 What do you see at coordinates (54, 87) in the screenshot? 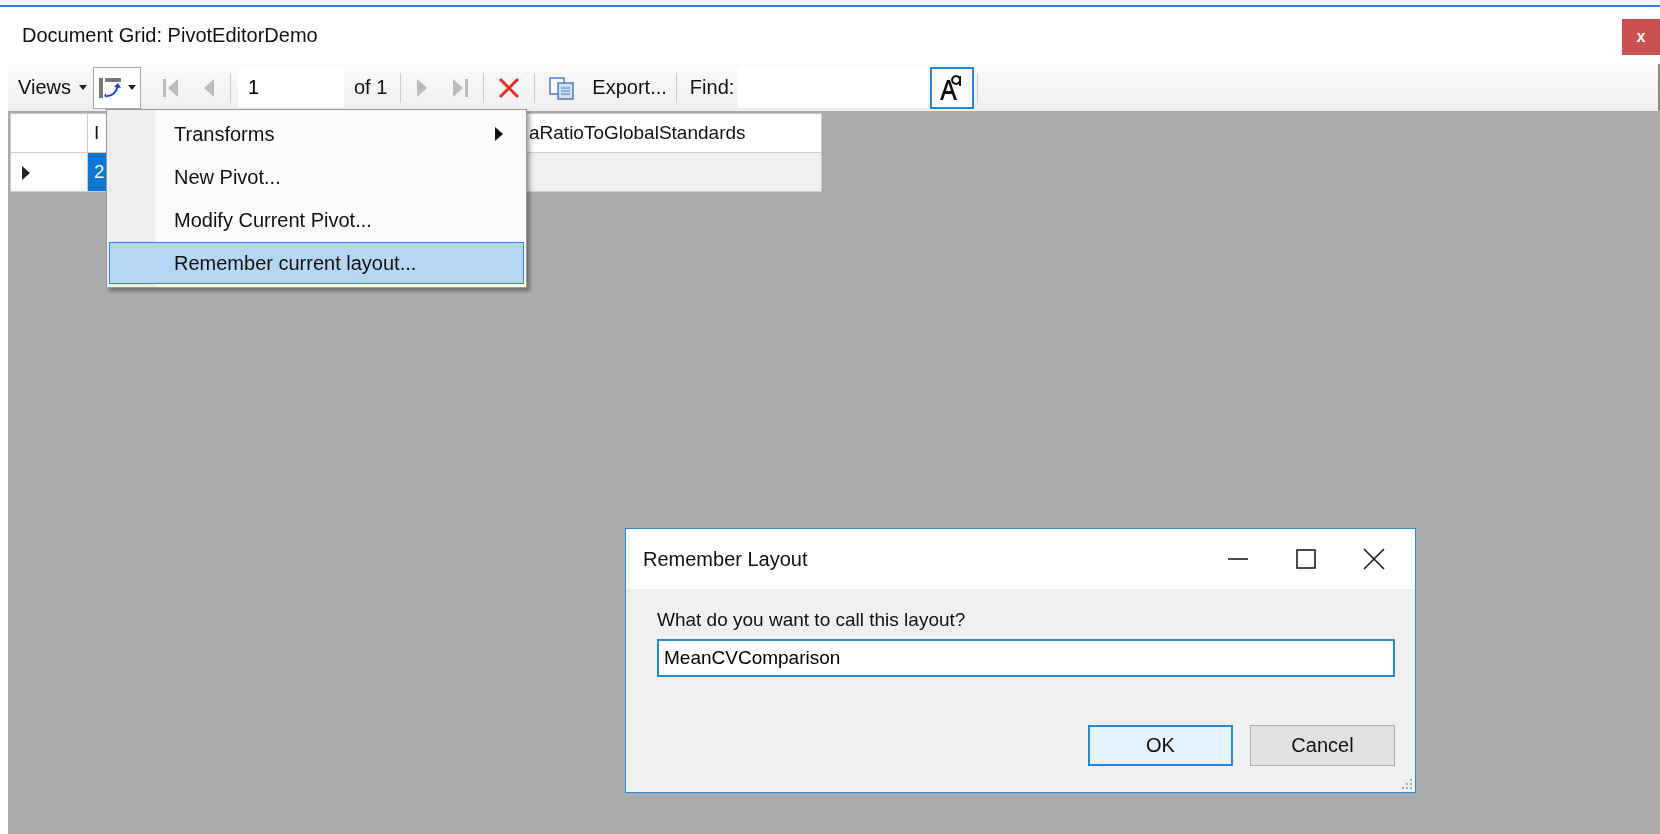
I see `views-dropdown: Views` at bounding box center [54, 87].